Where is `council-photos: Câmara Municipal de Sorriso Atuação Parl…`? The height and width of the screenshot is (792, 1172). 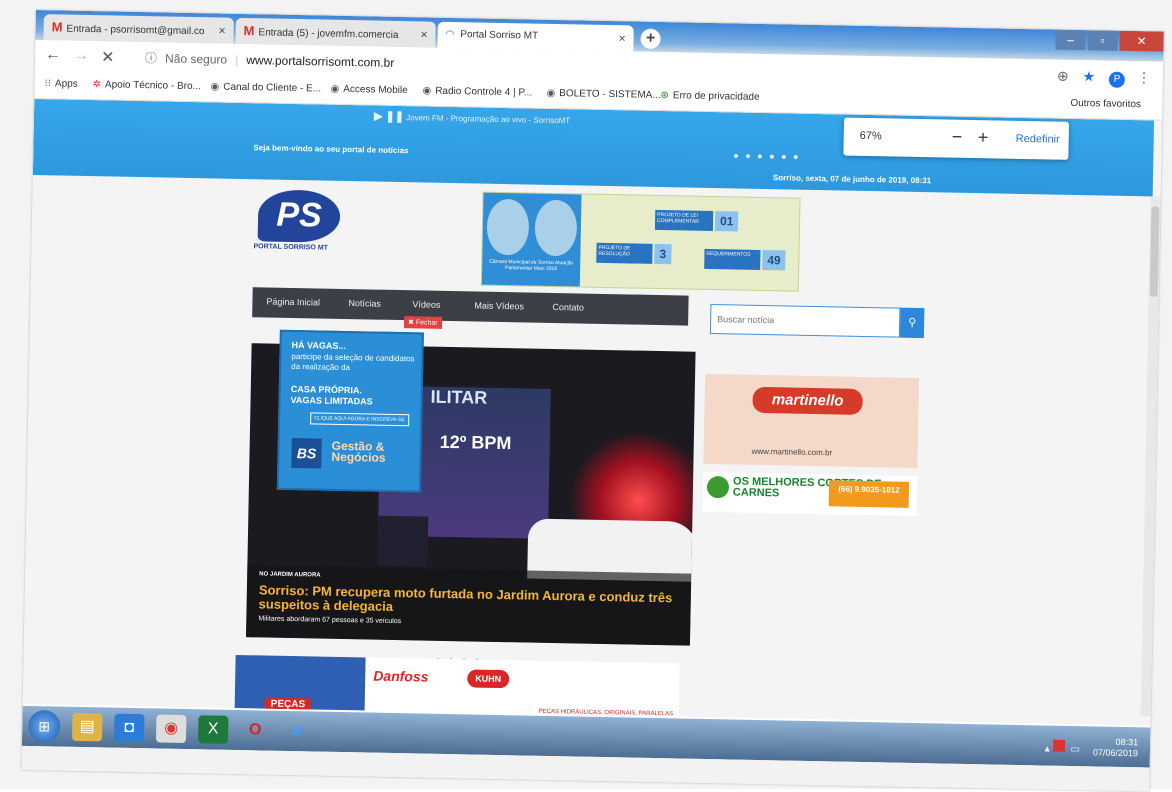
council-photos: Câmara Municipal de Sorriso Atuação Parl… is located at coordinates (531, 239).